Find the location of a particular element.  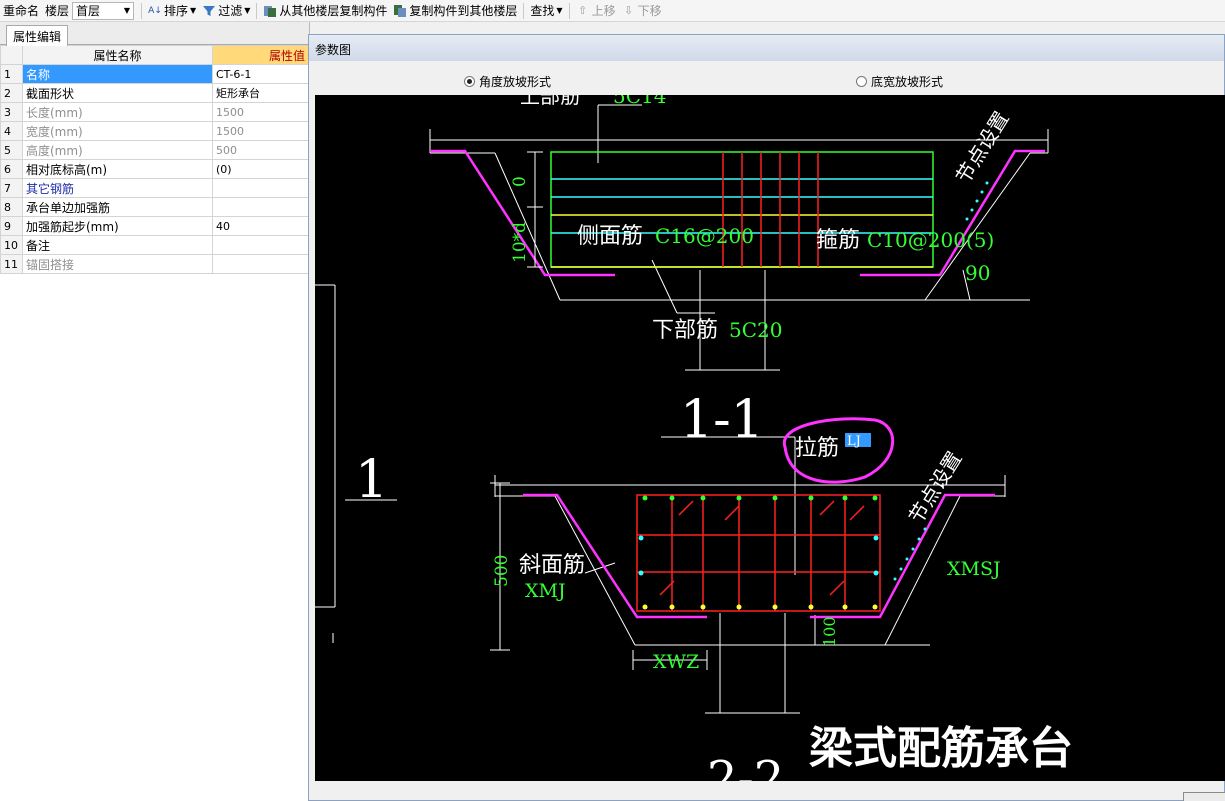

label-dim-500: 500 is located at coordinates (502, 571).